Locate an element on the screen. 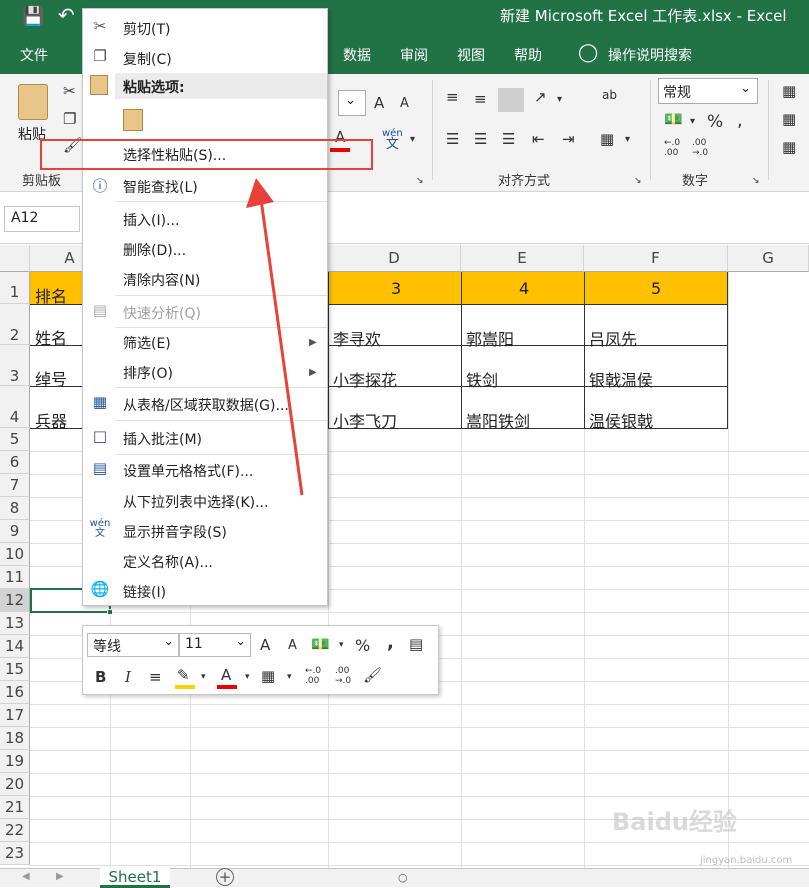 Image resolution: width=809 pixels, height=888 pixels. font-size-dropdown: ⌄ is located at coordinates (352, 103).